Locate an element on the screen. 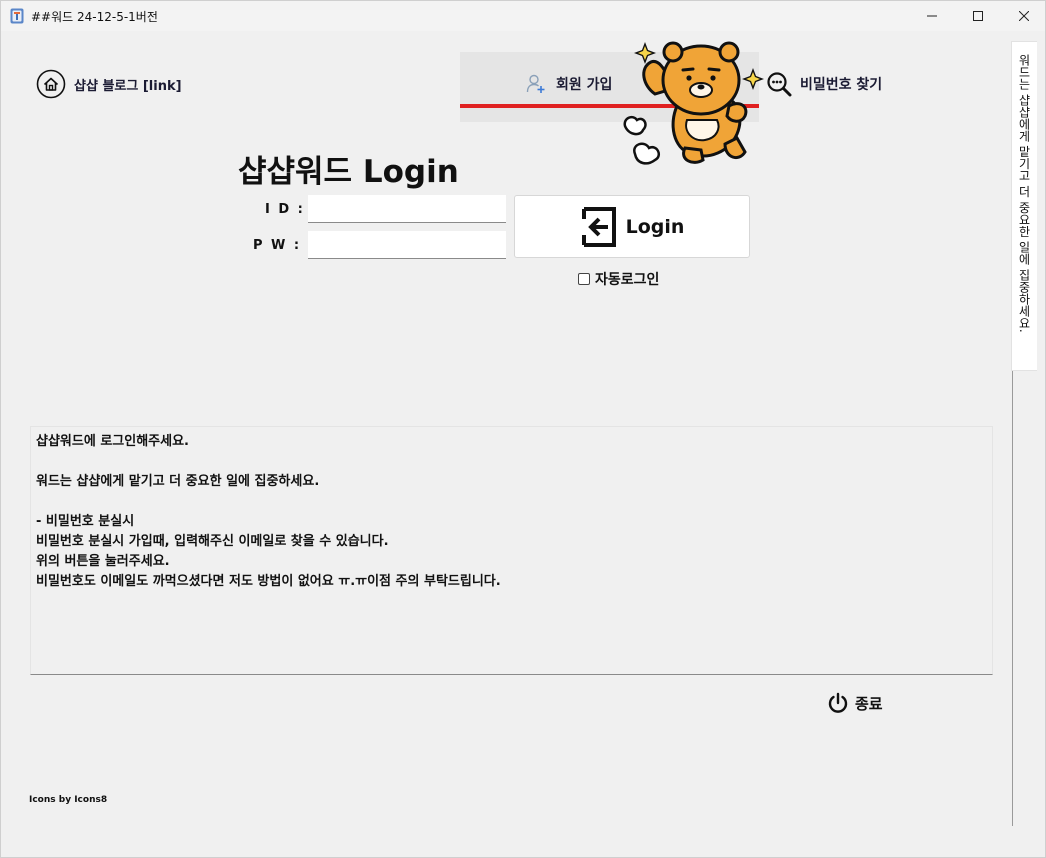  message-line: 위의 버튼을 눌러주세요. is located at coordinates (103, 561).